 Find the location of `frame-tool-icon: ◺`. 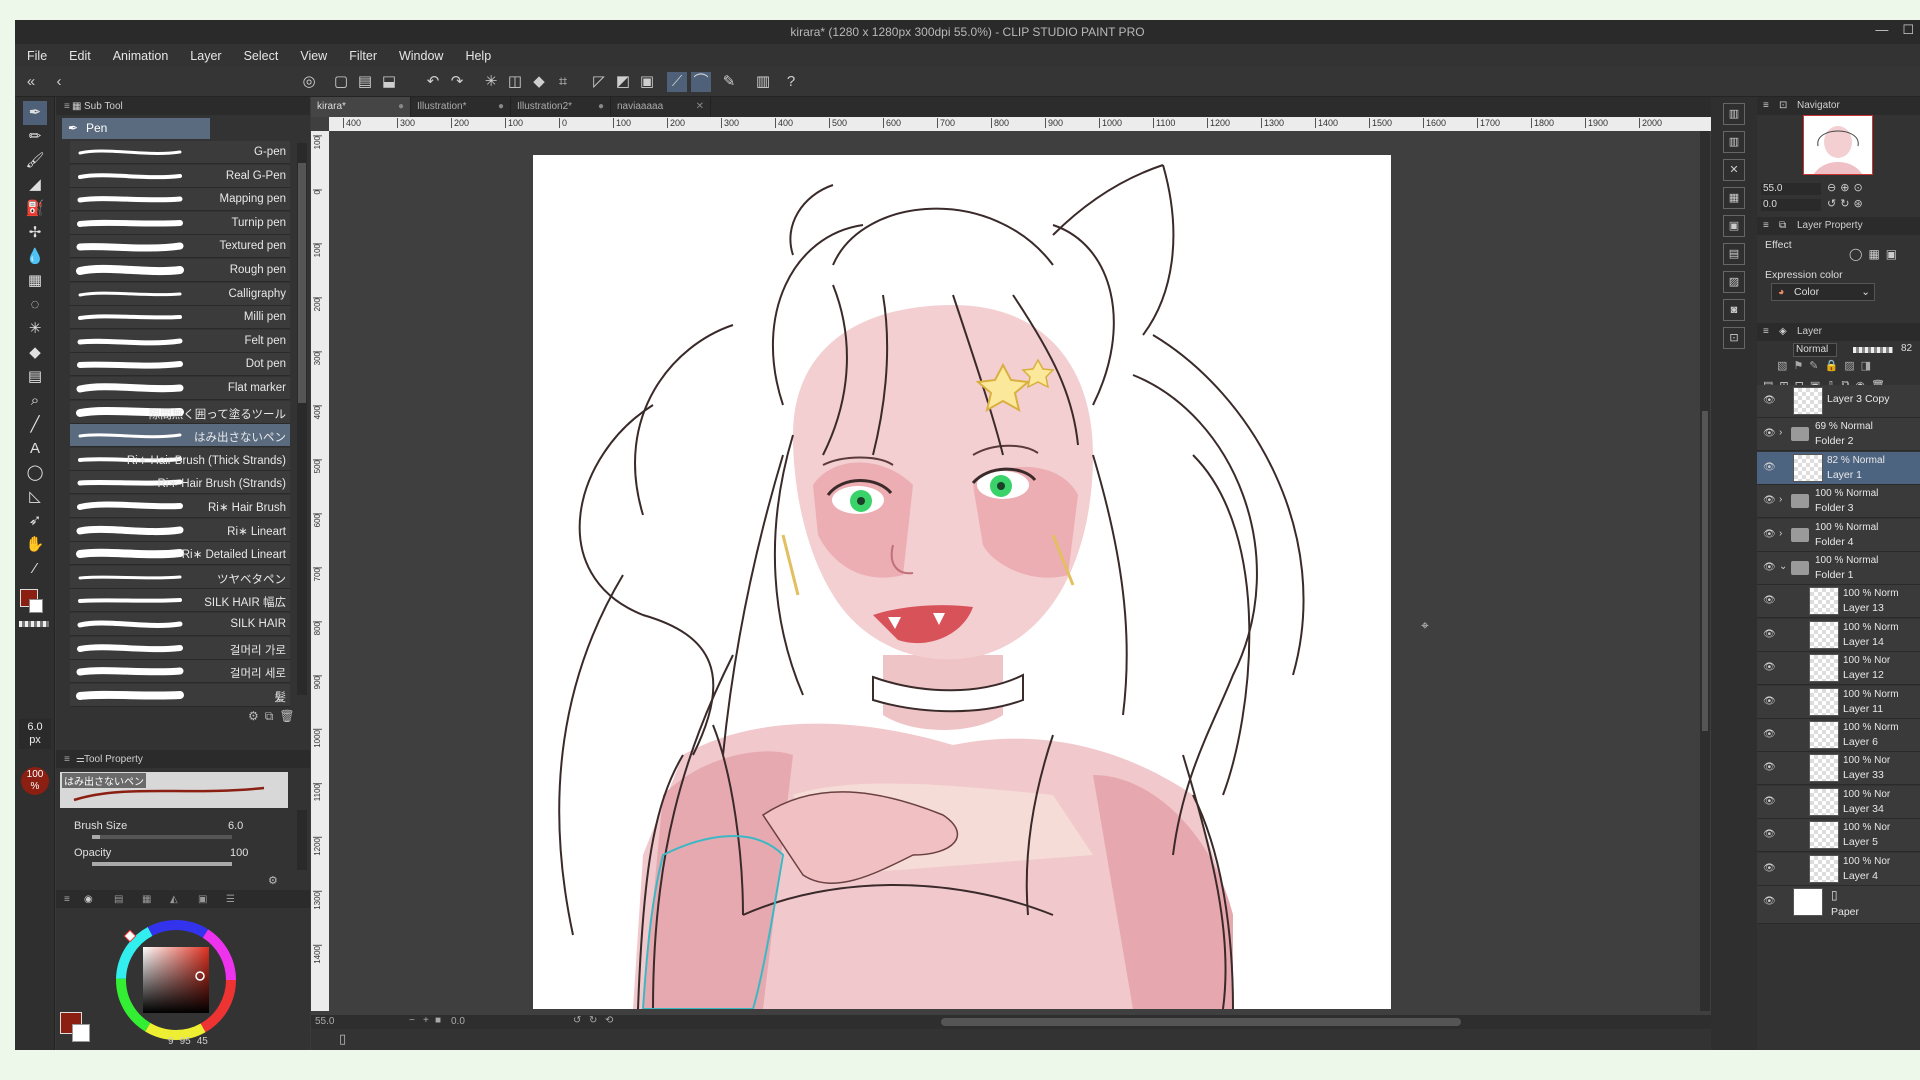

frame-tool-icon: ◺ is located at coordinates (35, 497).